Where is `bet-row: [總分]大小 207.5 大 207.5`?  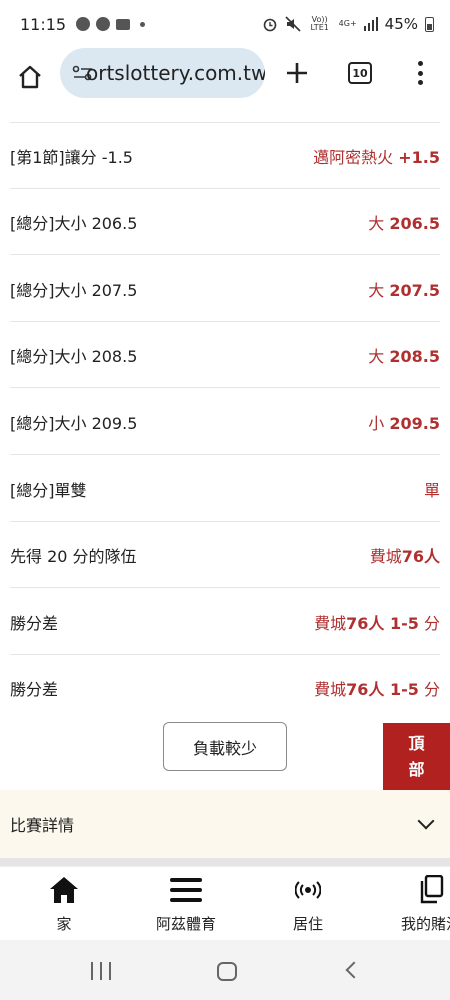
bet-row: [總分]大小 207.5 大 207.5 is located at coordinates (225, 289).